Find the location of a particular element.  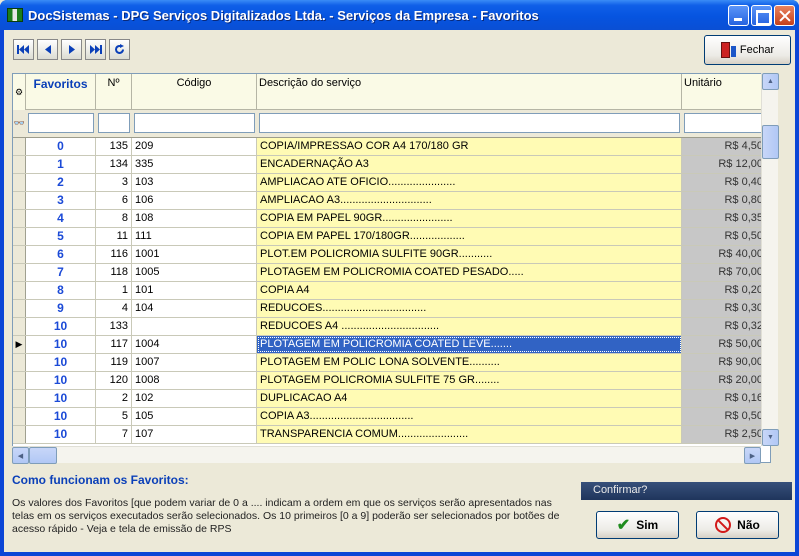

cell-codigo: 209 is located at coordinates (194, 146).